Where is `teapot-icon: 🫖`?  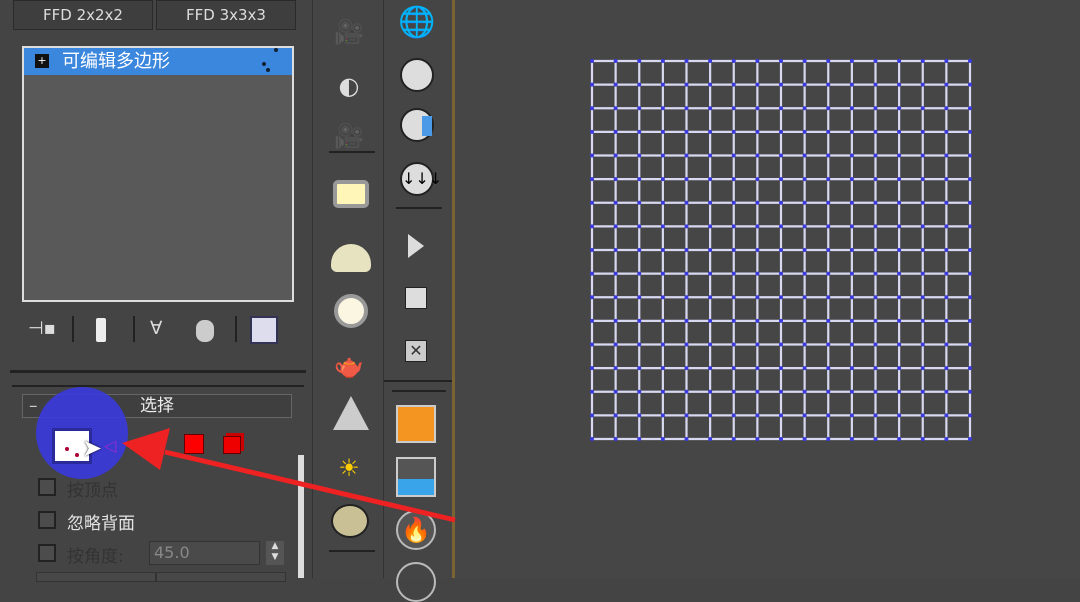
teapot-icon: 🫖 is located at coordinates (349, 366).